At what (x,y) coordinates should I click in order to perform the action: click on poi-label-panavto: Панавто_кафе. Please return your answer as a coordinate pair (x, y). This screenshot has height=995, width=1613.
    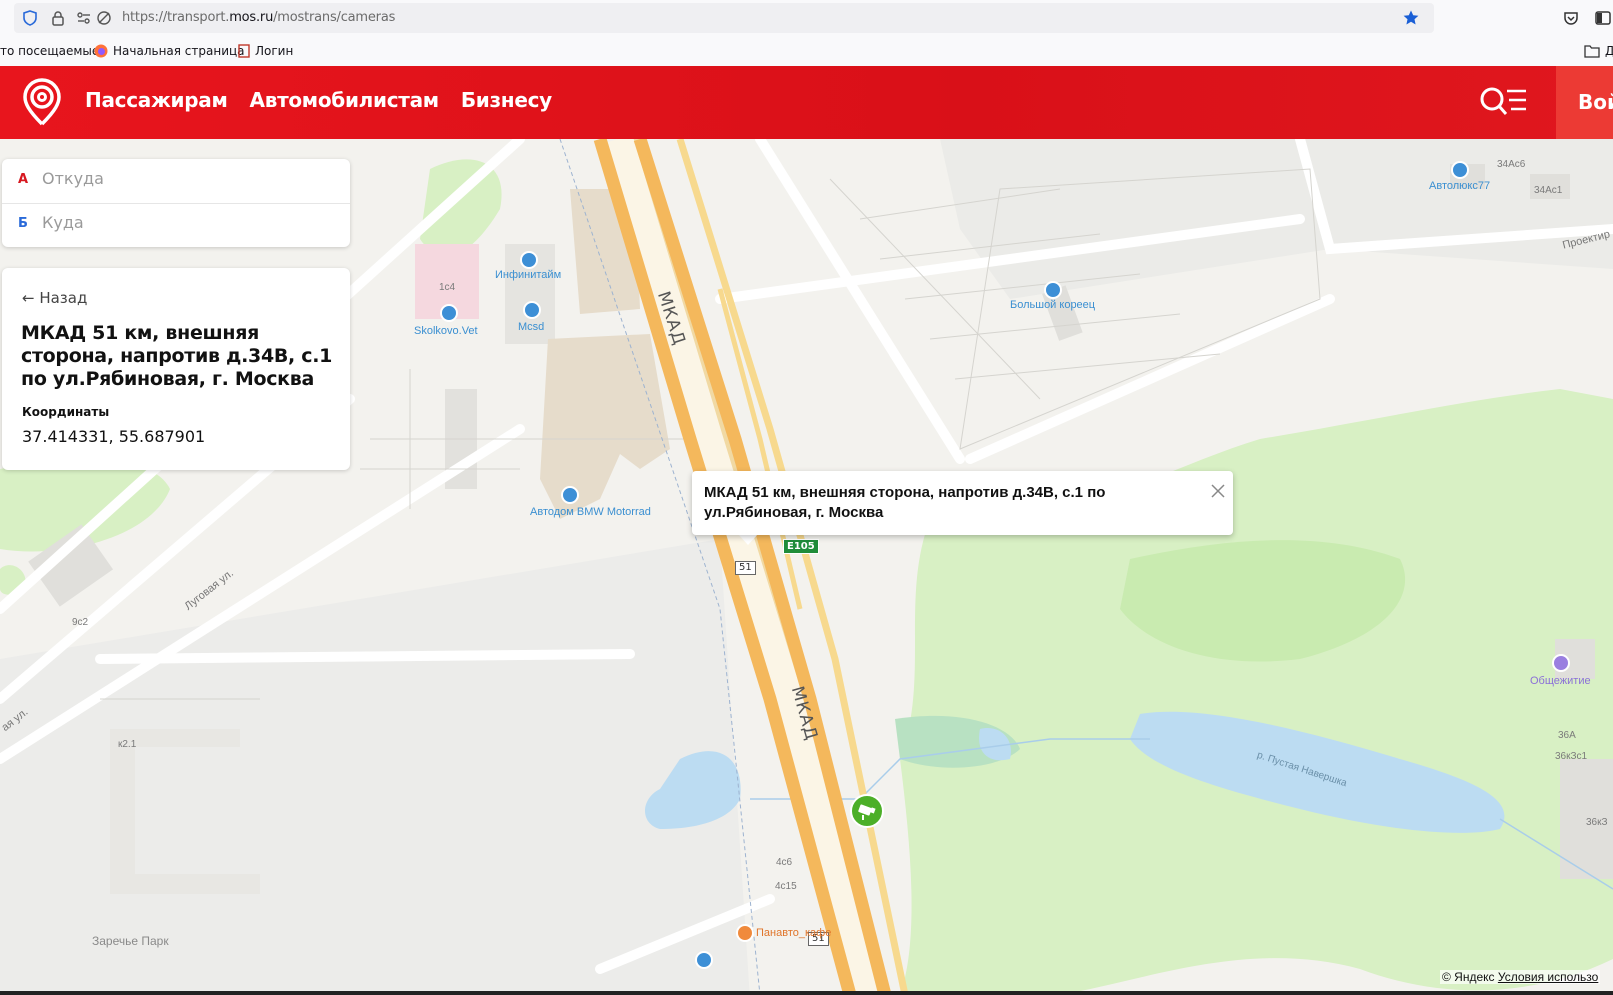
    Looking at the image, I should click on (793, 933).